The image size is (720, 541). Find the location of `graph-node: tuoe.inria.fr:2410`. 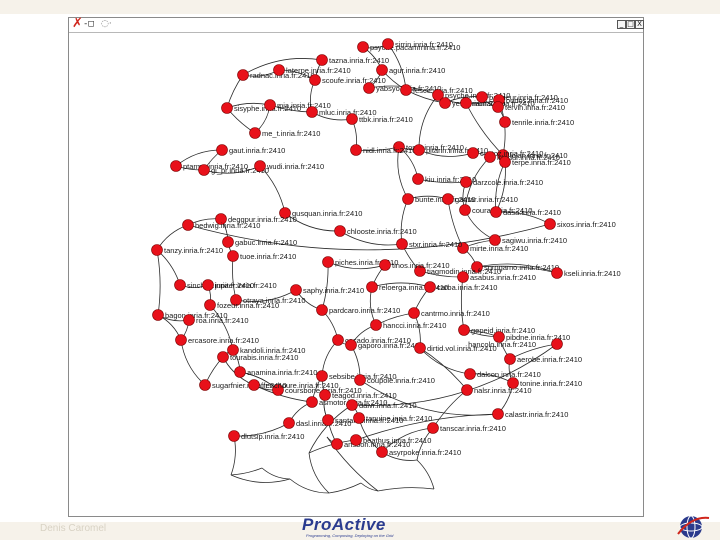

graph-node: tuoe.inria.fr:2410 is located at coordinates (262, 256).